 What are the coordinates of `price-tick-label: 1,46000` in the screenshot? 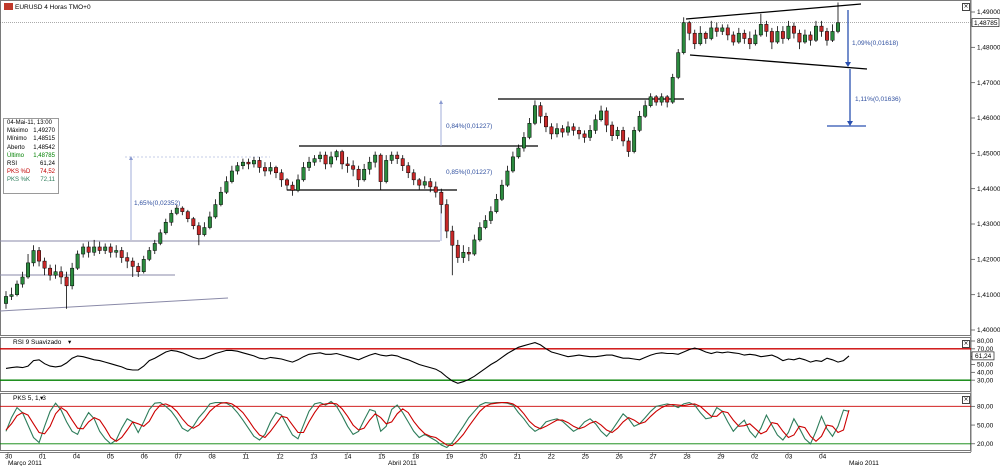 It's located at (988, 118).